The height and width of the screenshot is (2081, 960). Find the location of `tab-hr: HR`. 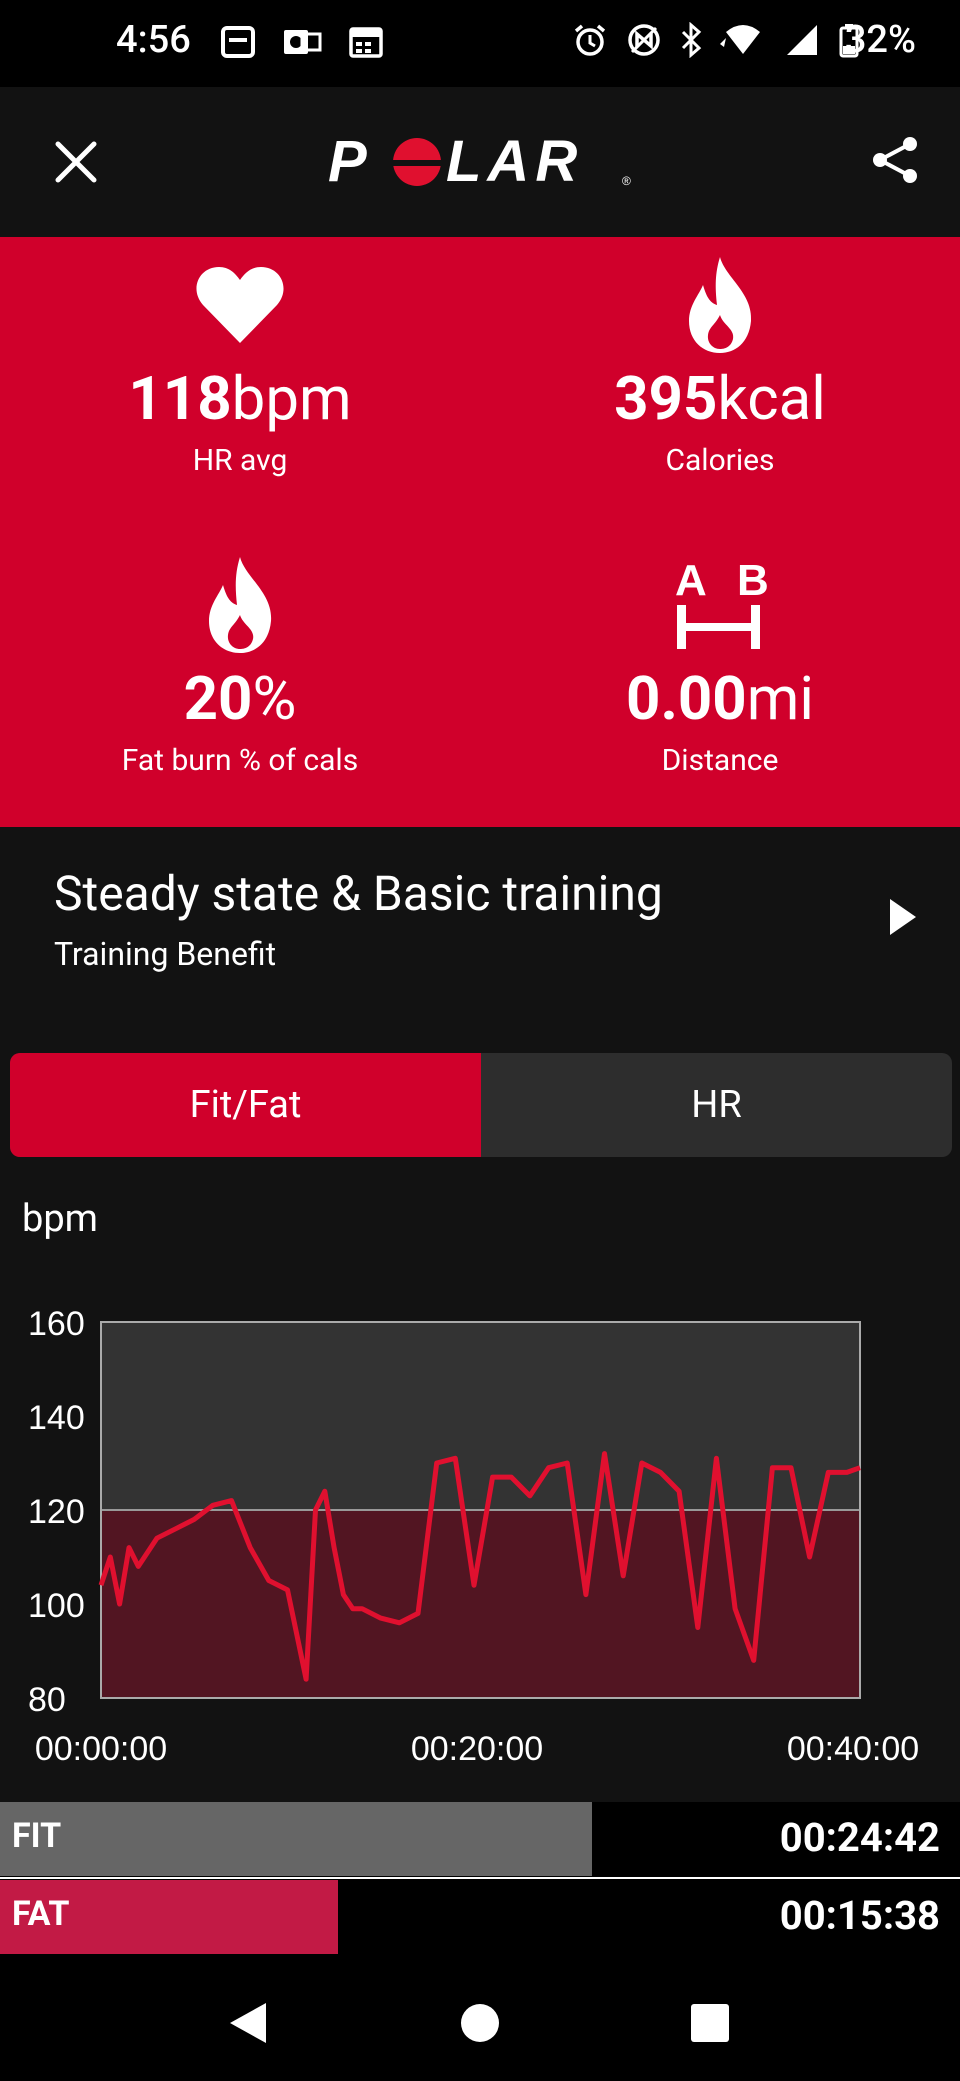

tab-hr: HR is located at coordinates (716, 1105).